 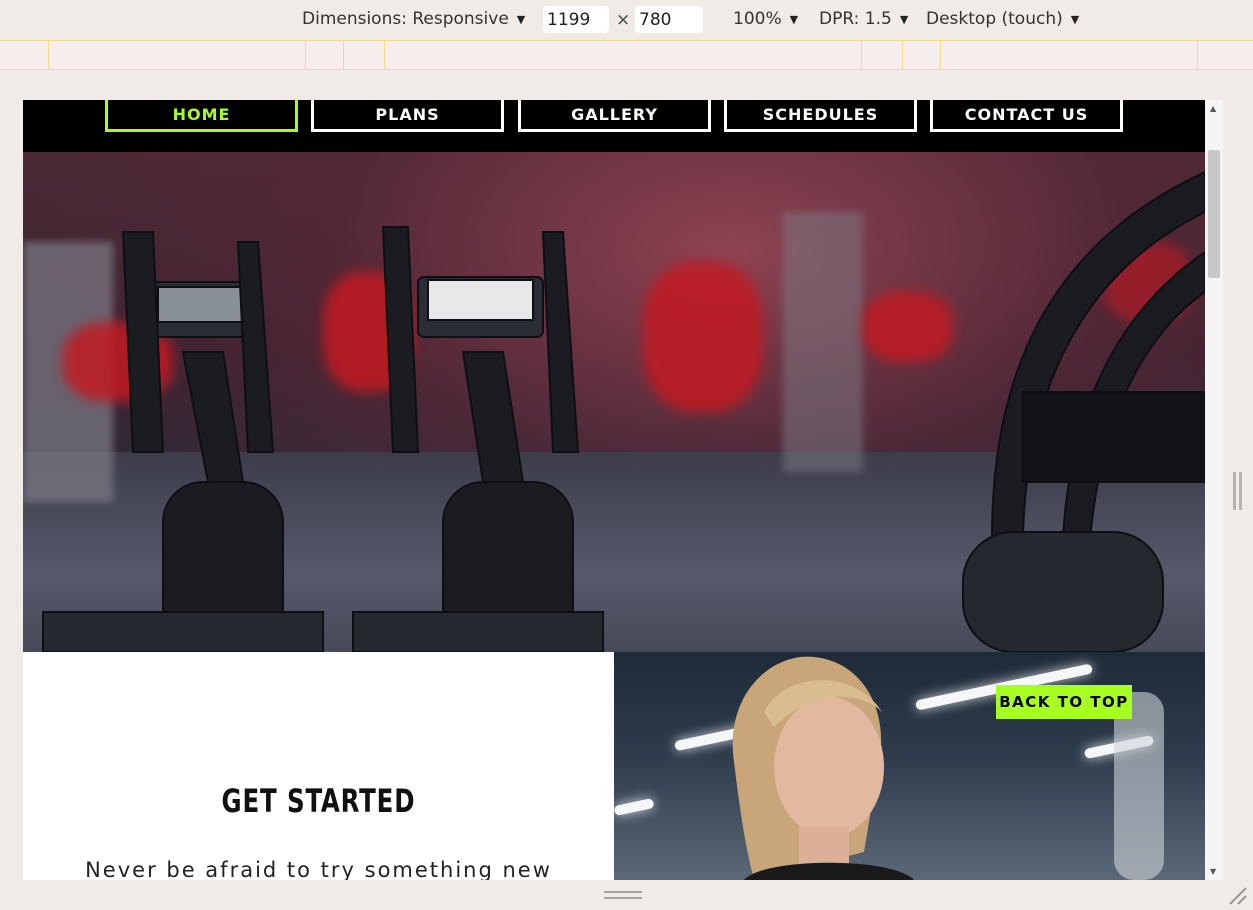 I want to click on dpr-label: DPR: 1.5, so click(x=855, y=19).